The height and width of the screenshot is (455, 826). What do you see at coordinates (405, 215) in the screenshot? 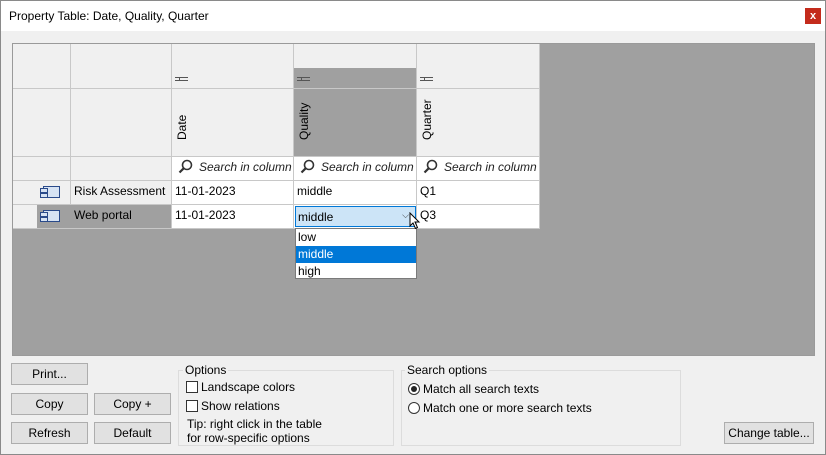
I see `chevron-down-icon: ⌵` at bounding box center [405, 215].